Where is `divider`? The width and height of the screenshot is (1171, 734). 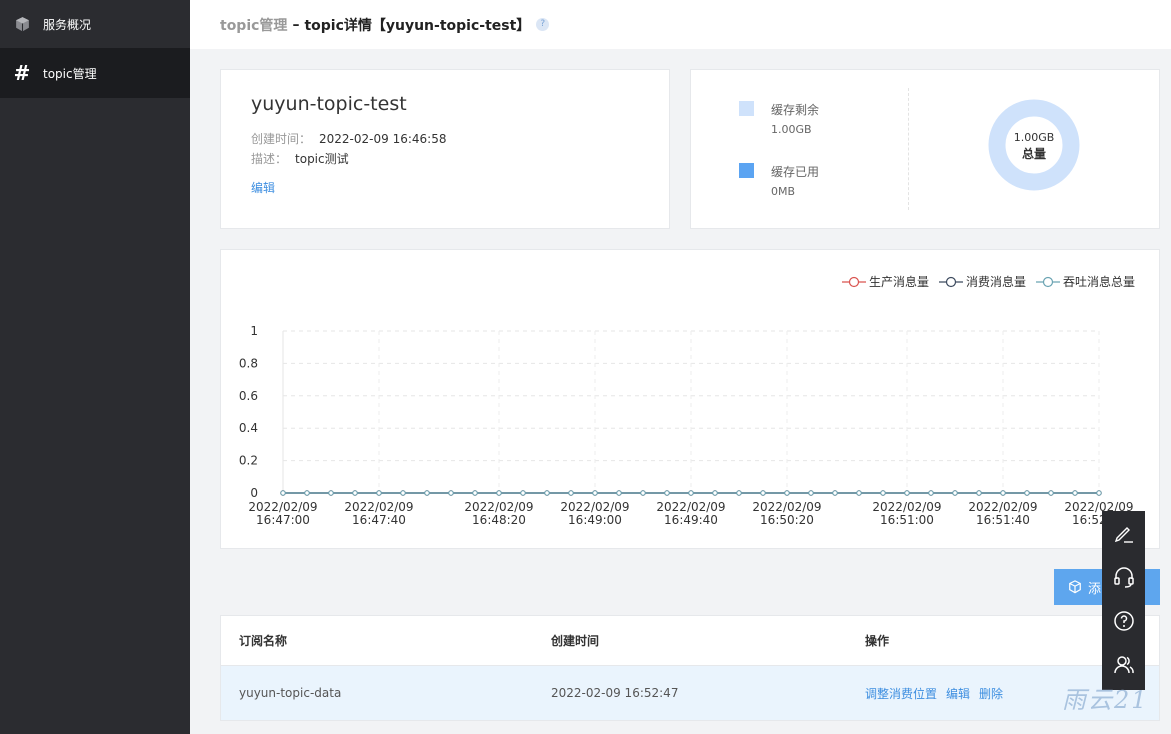
divider is located at coordinates (908, 149).